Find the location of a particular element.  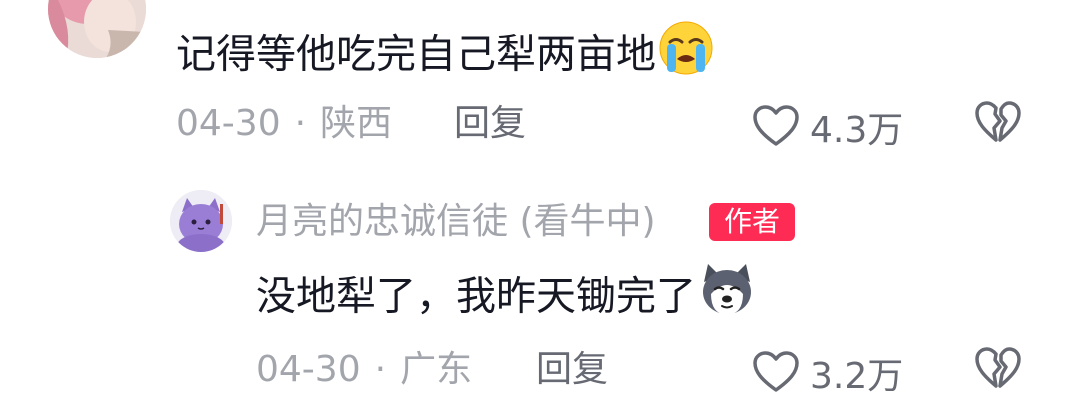

comment-date: 04-30 is located at coordinates (228, 123).